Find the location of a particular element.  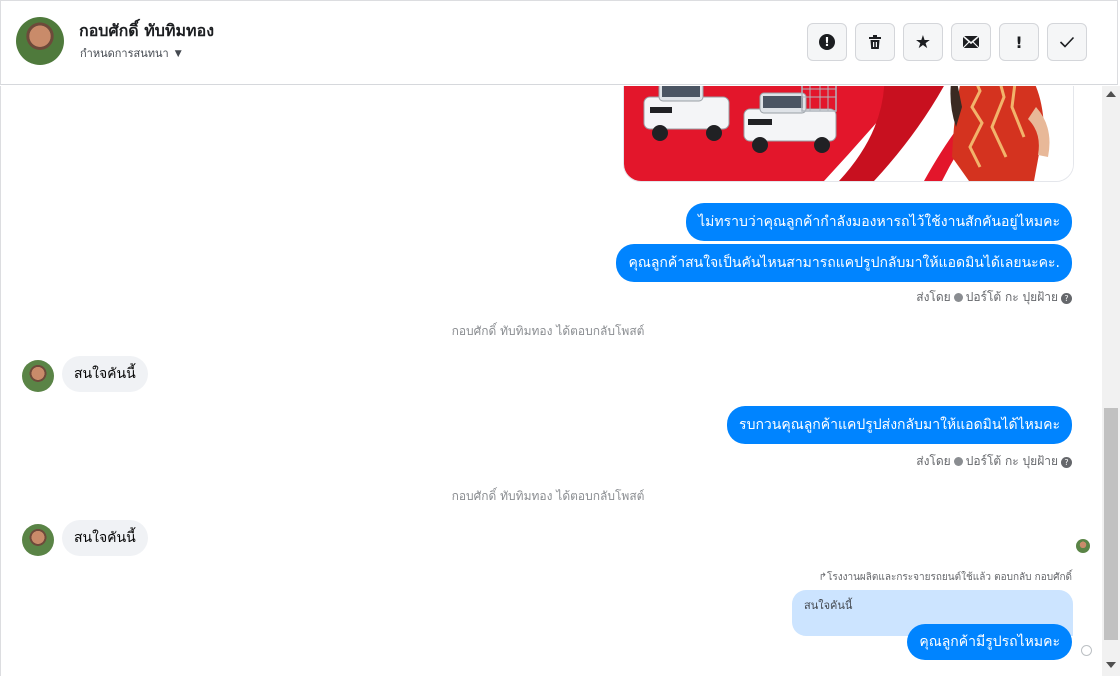

contact-avatar is located at coordinates (40, 41).